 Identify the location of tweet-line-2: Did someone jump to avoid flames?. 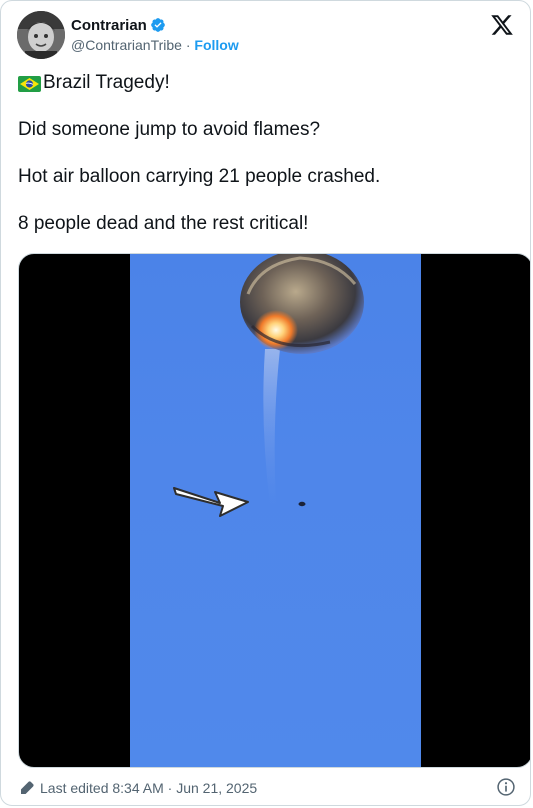
(169, 129).